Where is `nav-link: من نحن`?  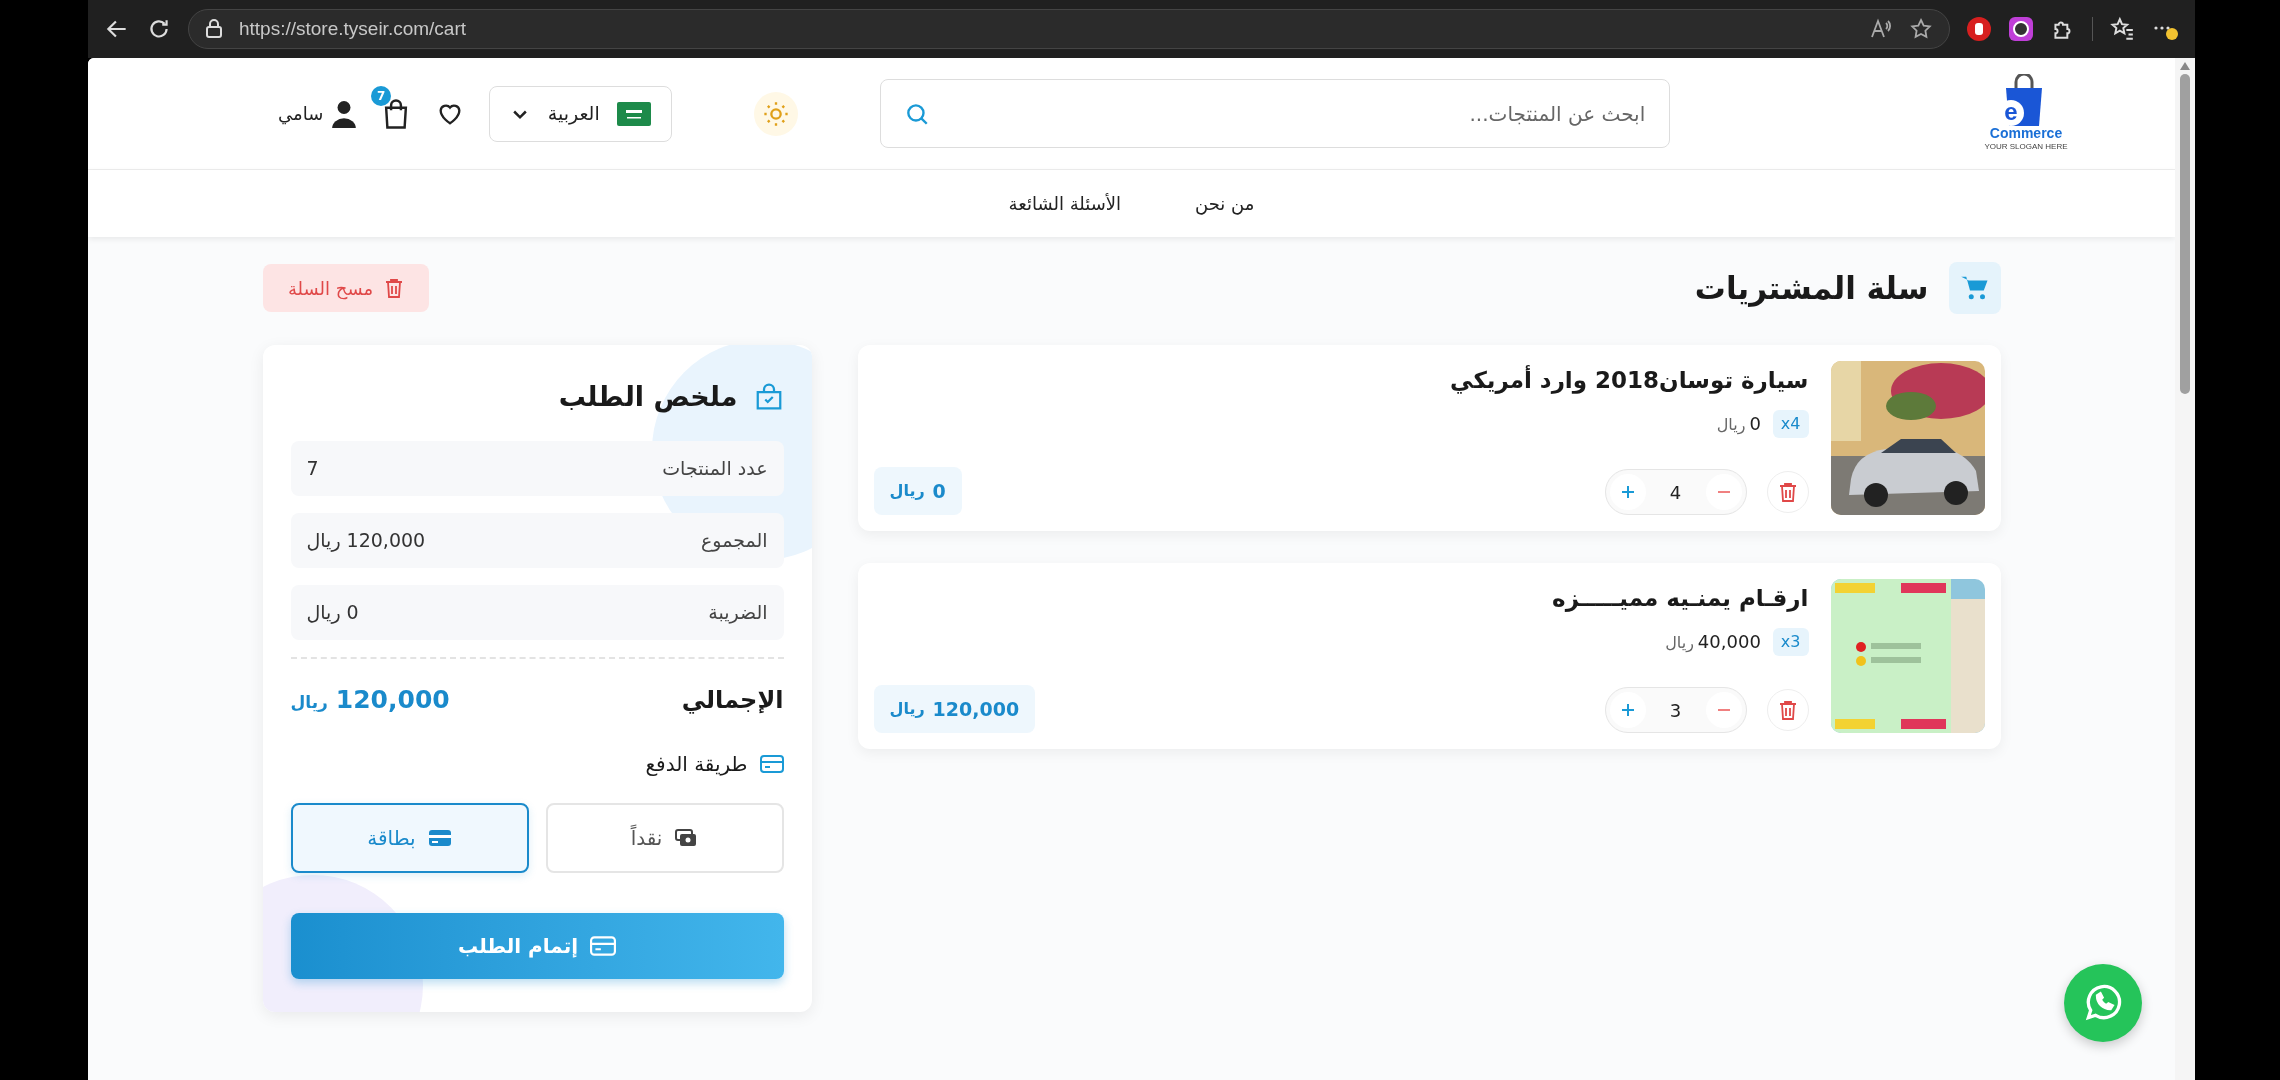
nav-link: من نحن is located at coordinates (1225, 203).